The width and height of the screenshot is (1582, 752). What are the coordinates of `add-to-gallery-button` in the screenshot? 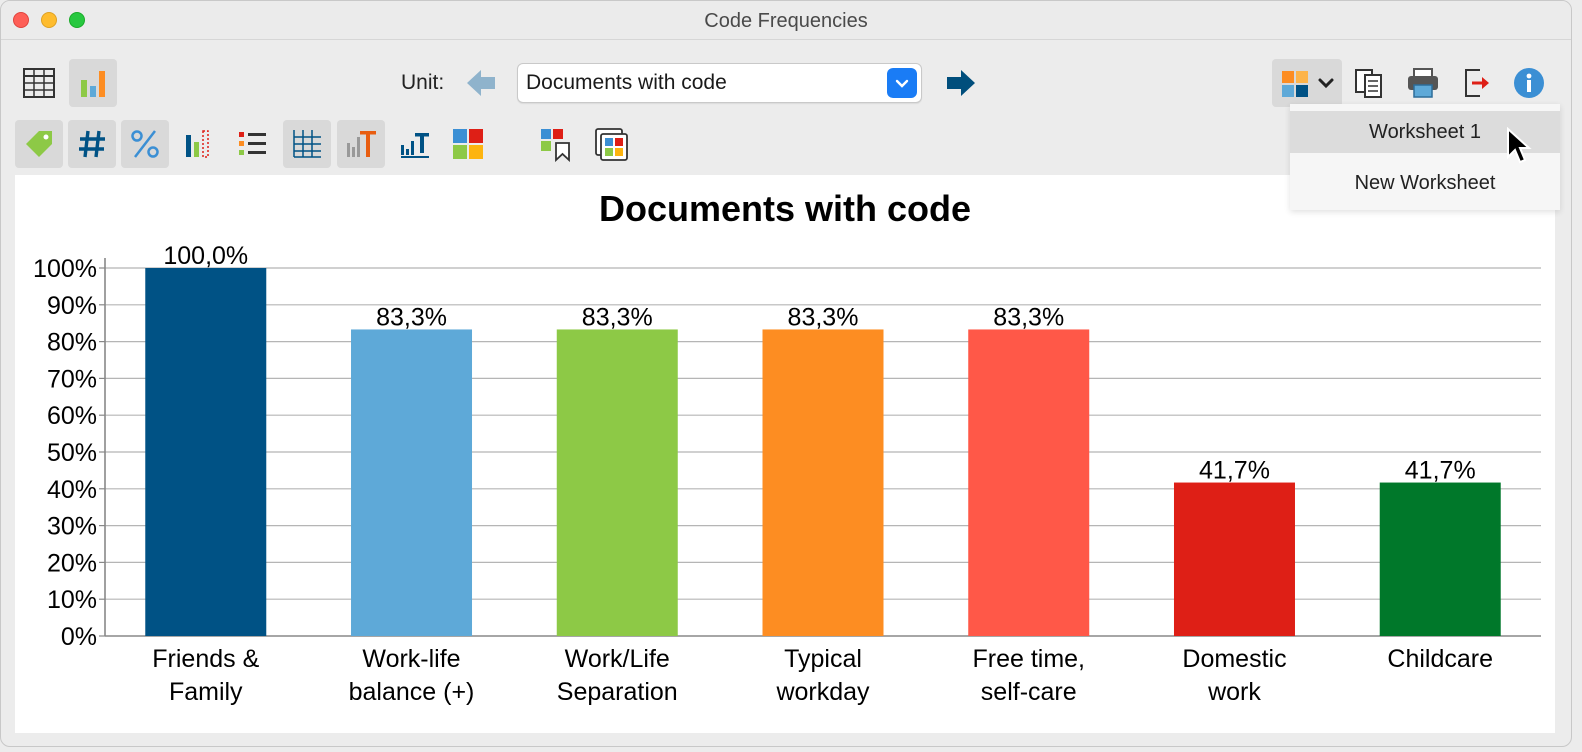 It's located at (611, 144).